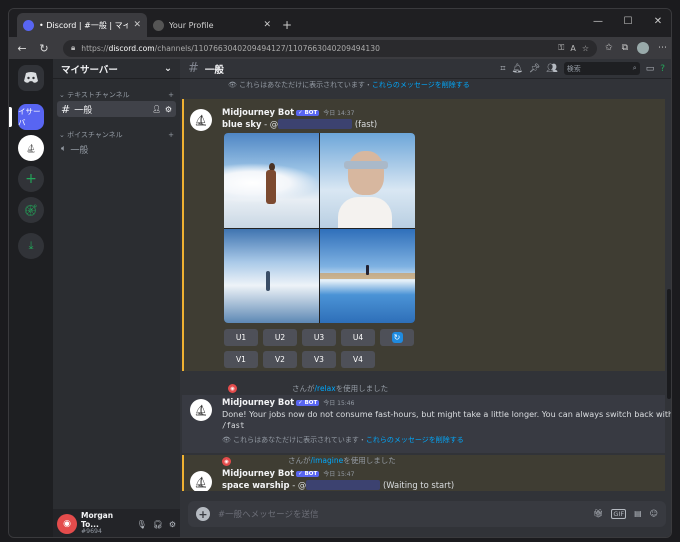 The image size is (680, 542). I want to click on add-attachment-icon: +, so click(203, 514).